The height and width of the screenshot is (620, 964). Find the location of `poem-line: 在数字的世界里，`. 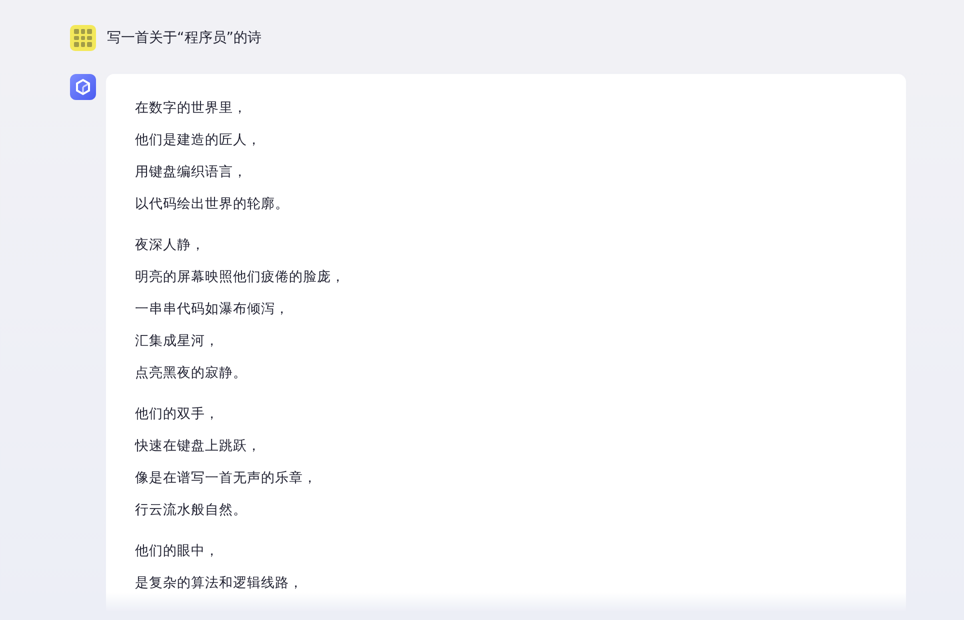

poem-line: 在数字的世界里， is located at coordinates (191, 108).